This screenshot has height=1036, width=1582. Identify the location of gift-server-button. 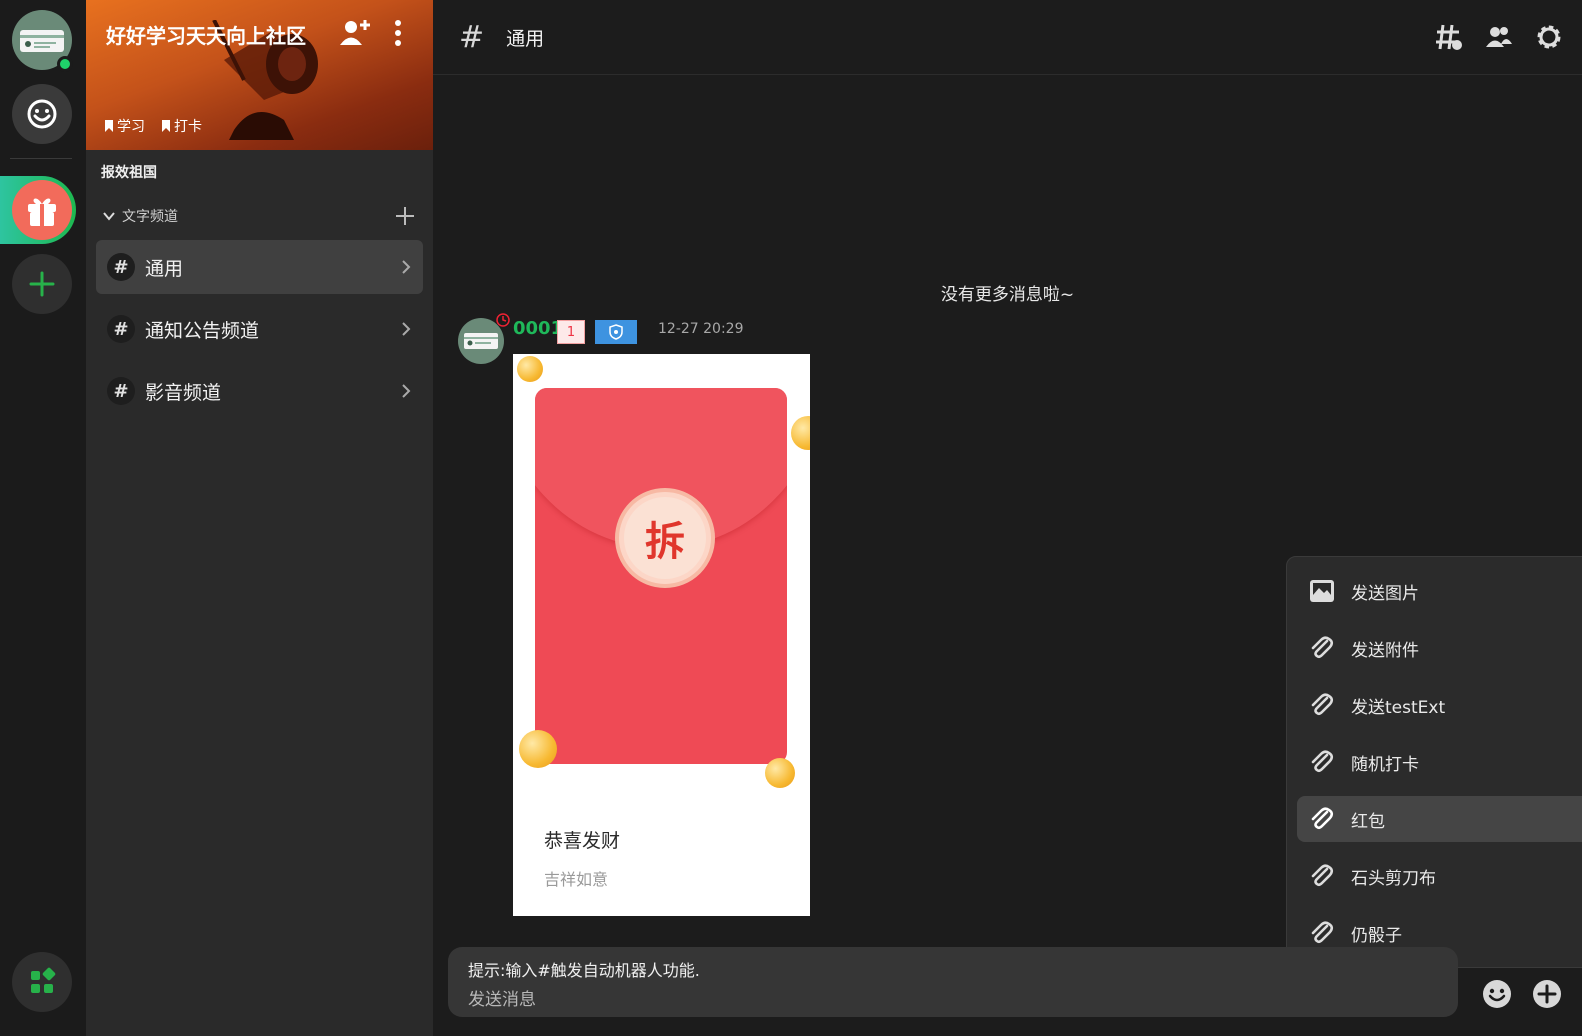
(42, 210).